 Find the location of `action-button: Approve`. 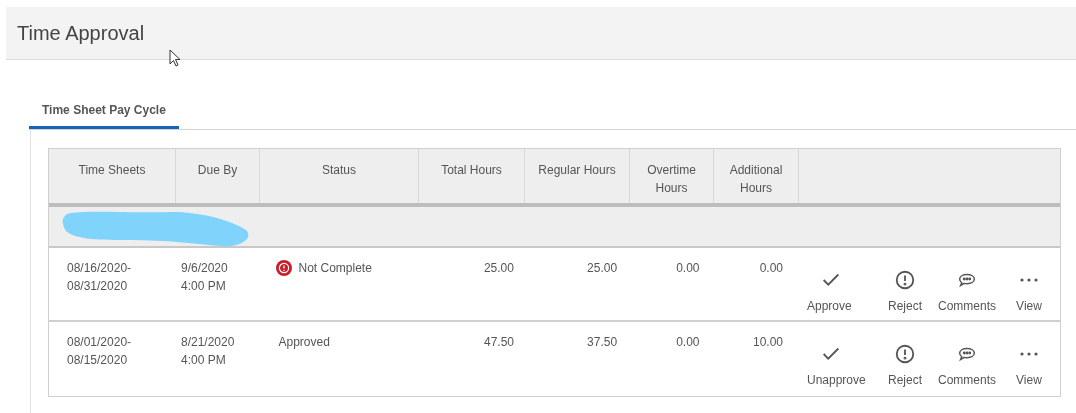

action-button: Approve is located at coordinates (839, 292).